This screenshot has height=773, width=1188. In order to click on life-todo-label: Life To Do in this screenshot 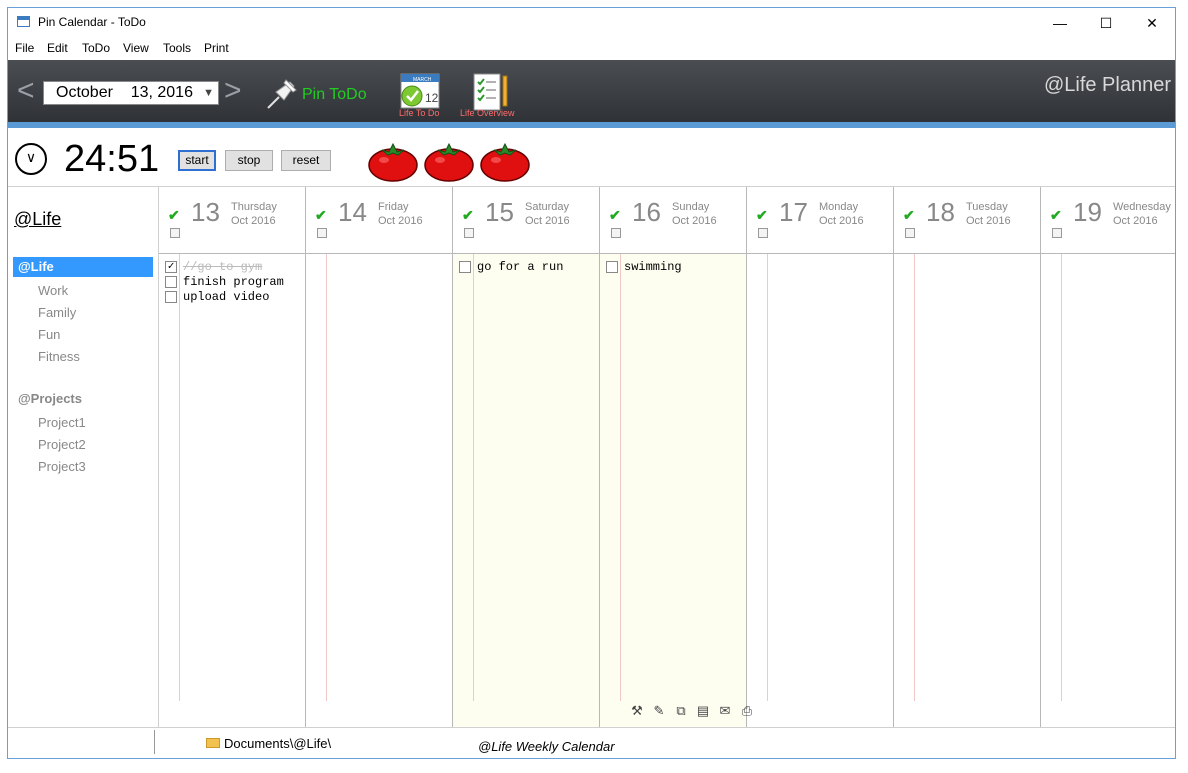, I will do `click(419, 113)`.